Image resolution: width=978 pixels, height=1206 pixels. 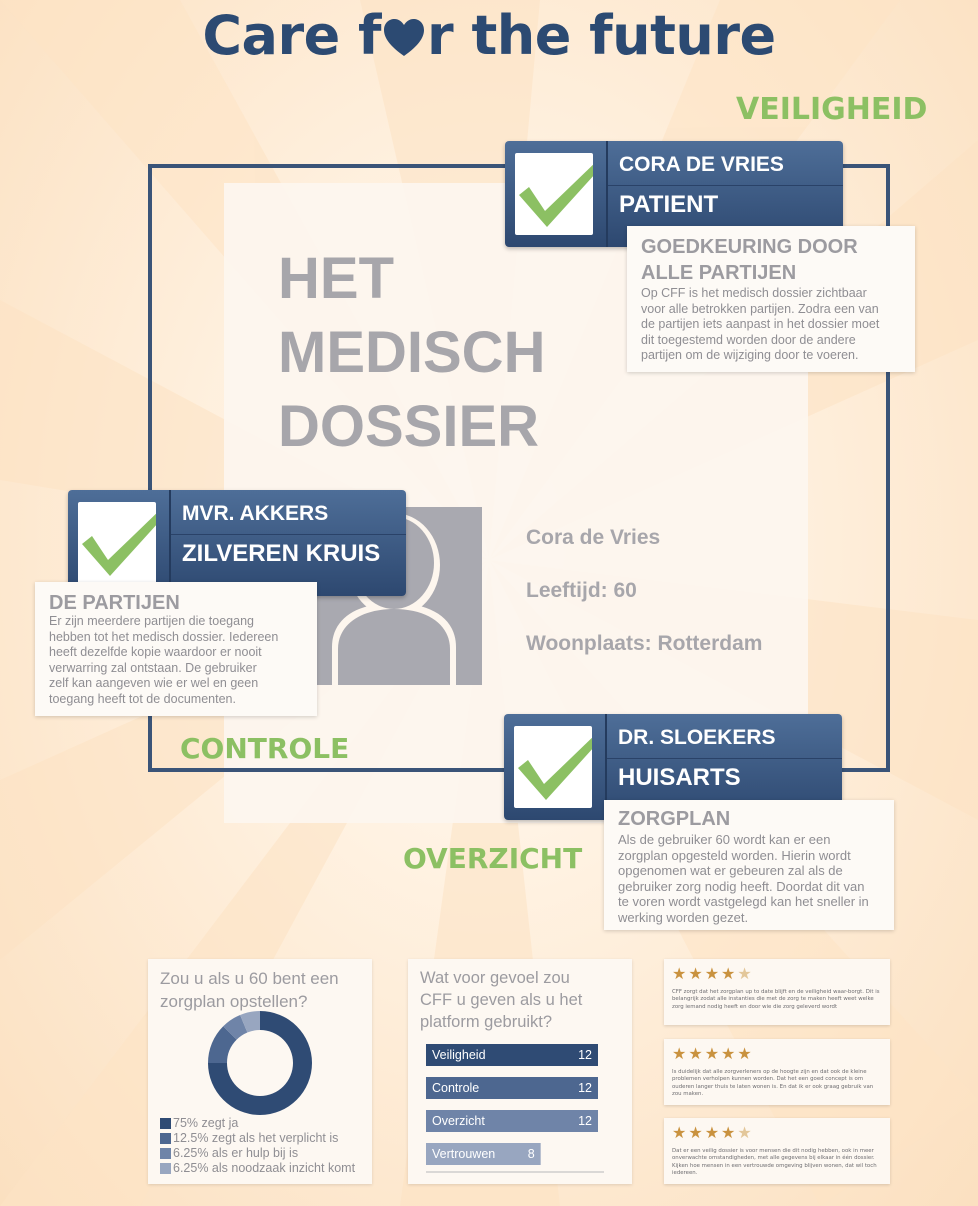 I want to click on legend-label: 12.5% zegt als het verplicht is, so click(x=256, y=1138).